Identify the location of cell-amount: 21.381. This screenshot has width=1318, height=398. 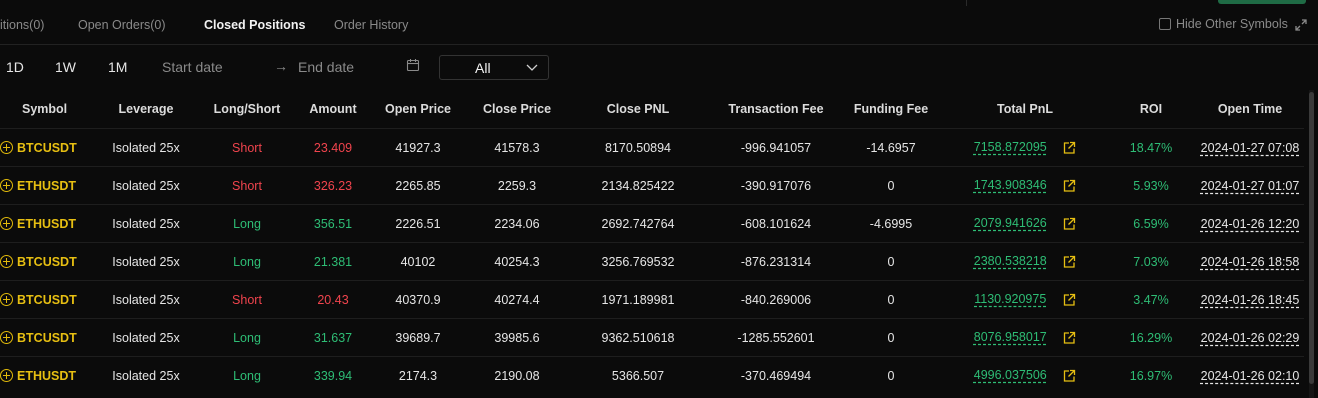
(333, 261).